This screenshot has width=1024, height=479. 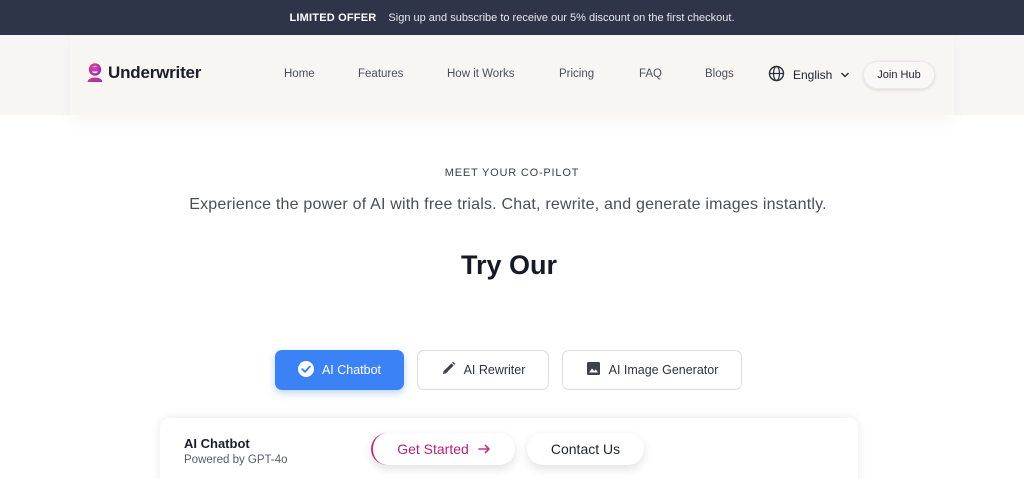 I want to click on chevron-down-icon, so click(x=845, y=75).